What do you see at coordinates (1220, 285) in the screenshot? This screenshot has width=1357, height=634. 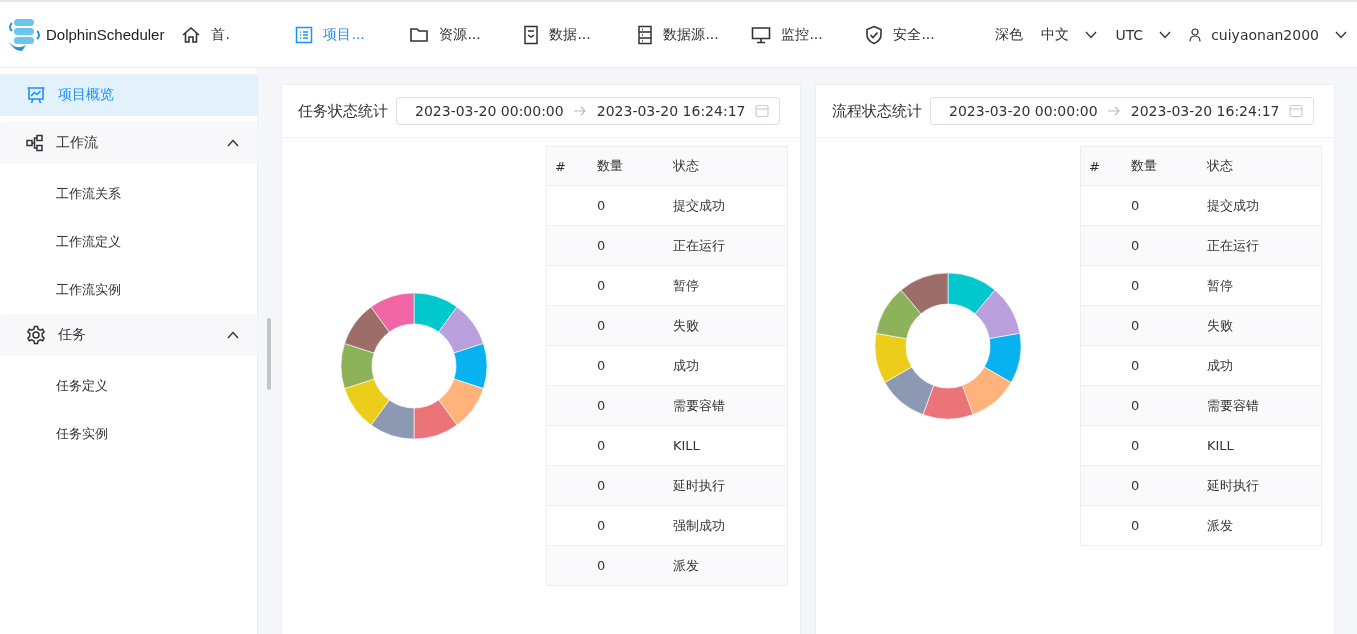 I see `table-cell: 暂停` at bounding box center [1220, 285].